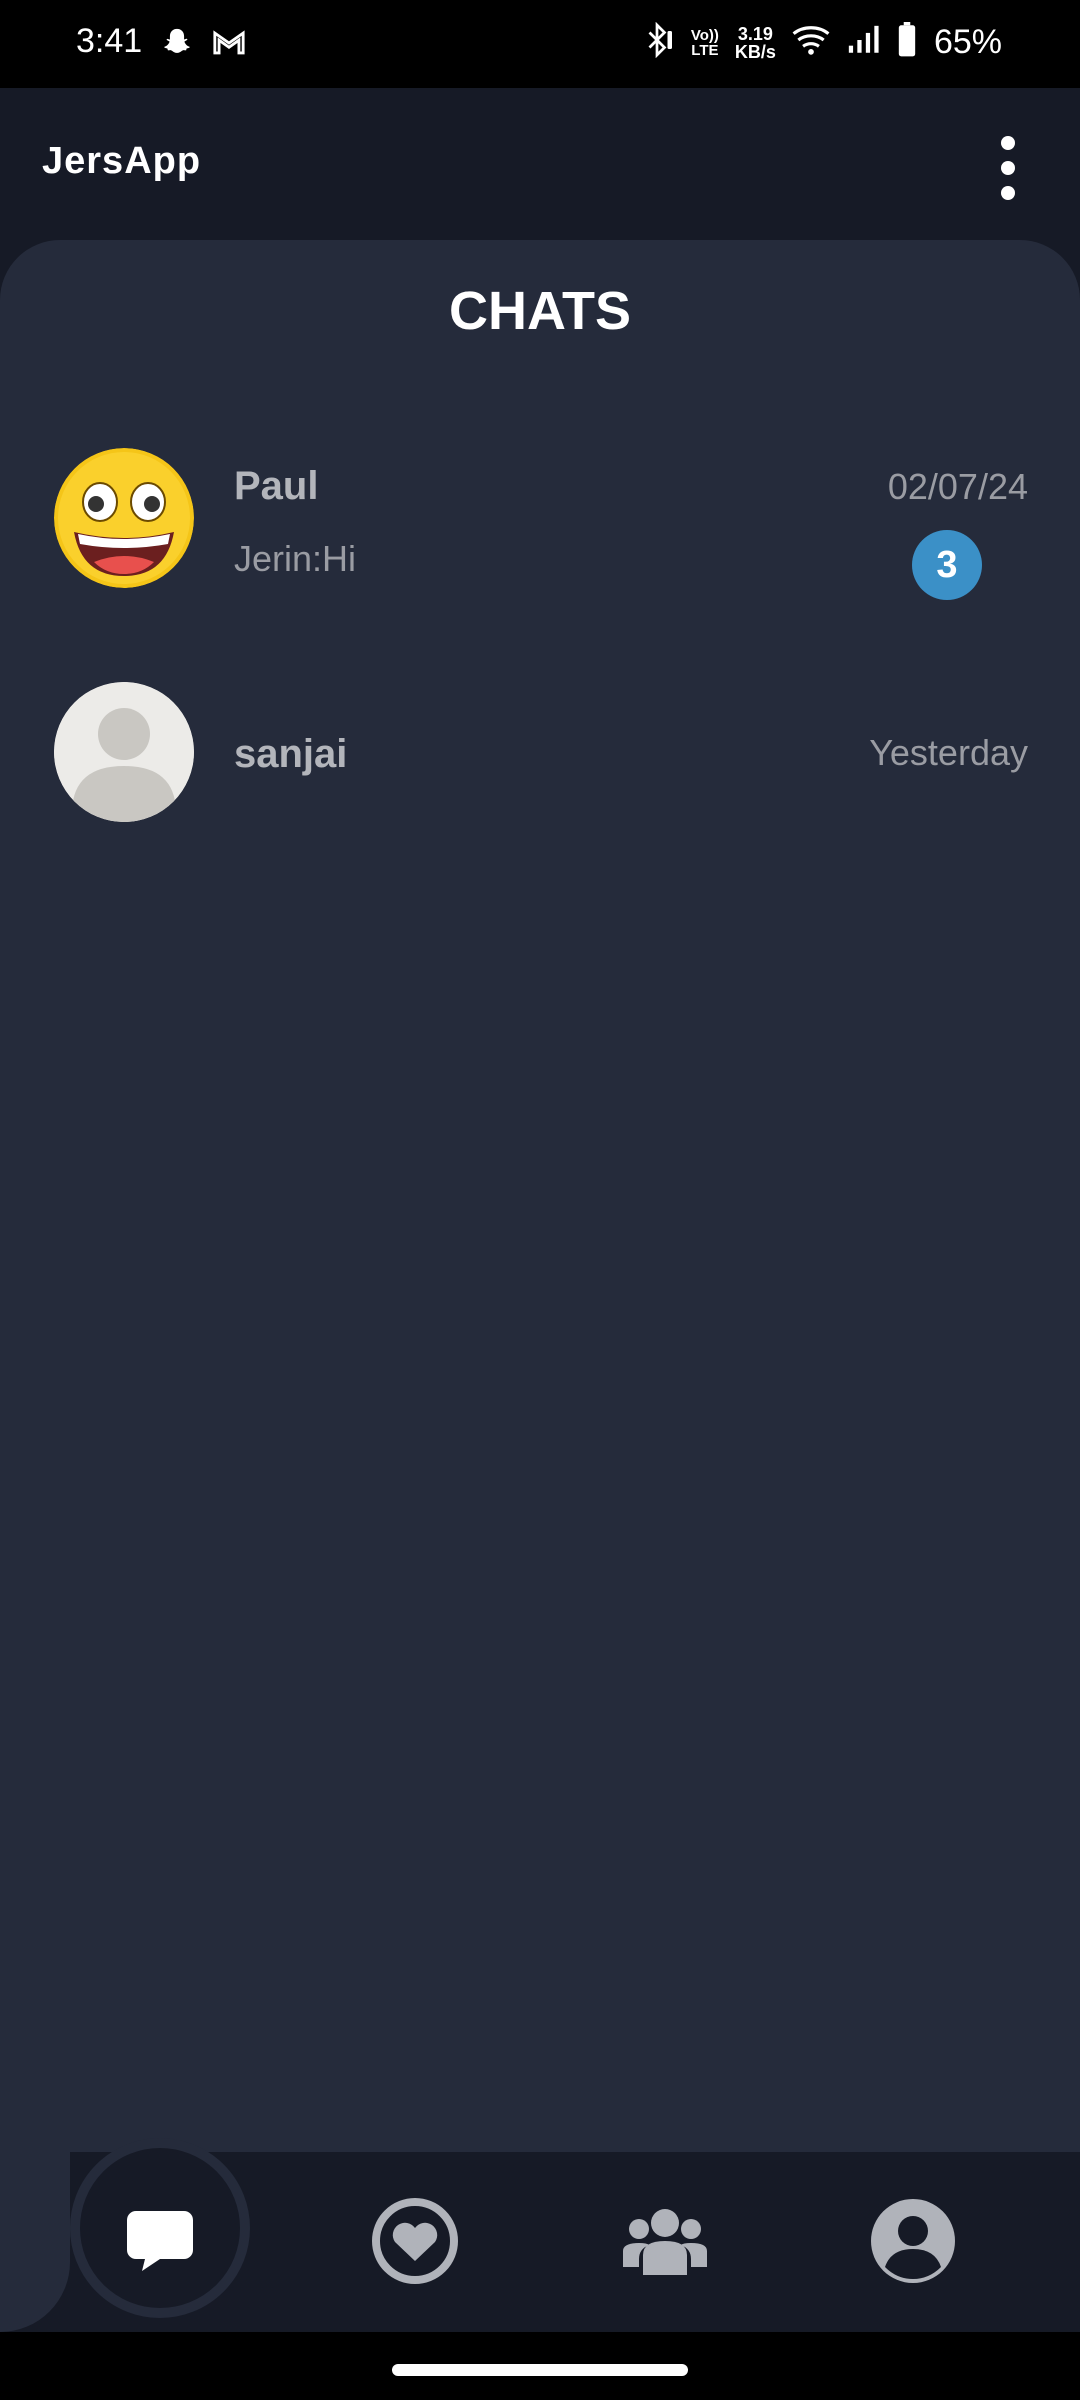 The height and width of the screenshot is (2400, 1080). What do you see at coordinates (957, 486) in the screenshot?
I see `chat-time: 02/07/24` at bounding box center [957, 486].